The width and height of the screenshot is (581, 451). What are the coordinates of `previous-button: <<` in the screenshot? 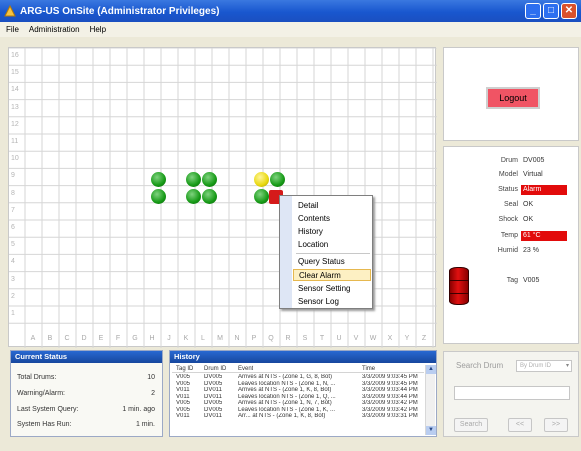 It's located at (520, 425).